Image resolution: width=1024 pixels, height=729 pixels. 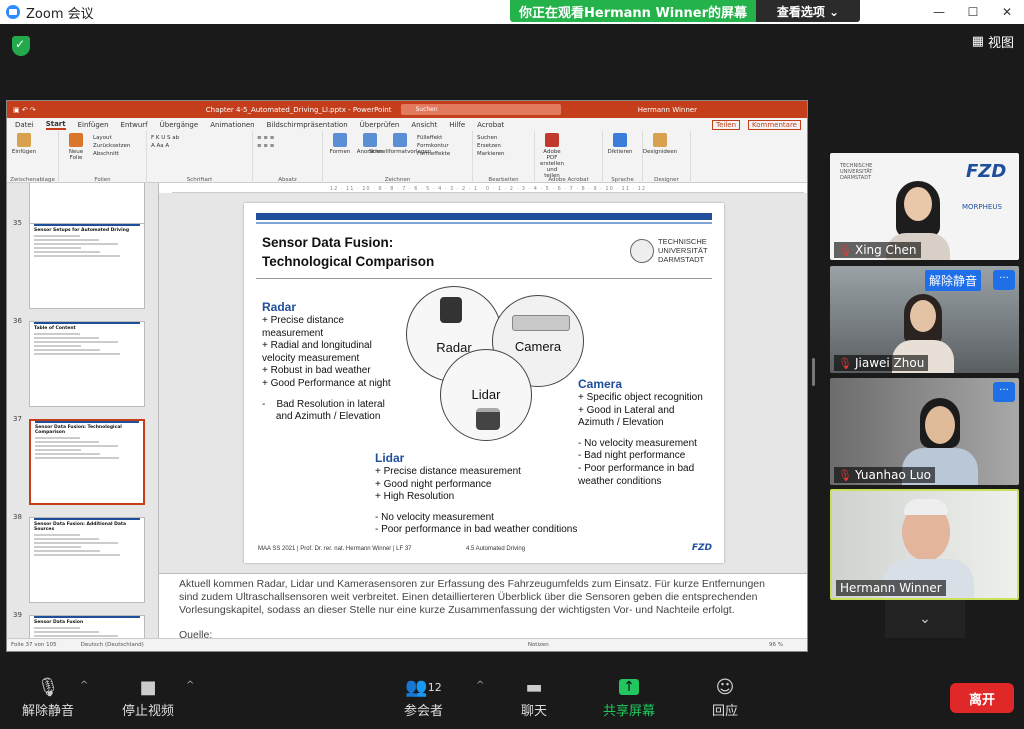 What do you see at coordinates (433, 154) in the screenshot?
I see `ribbon-small-button: Formeffekte` at bounding box center [433, 154].